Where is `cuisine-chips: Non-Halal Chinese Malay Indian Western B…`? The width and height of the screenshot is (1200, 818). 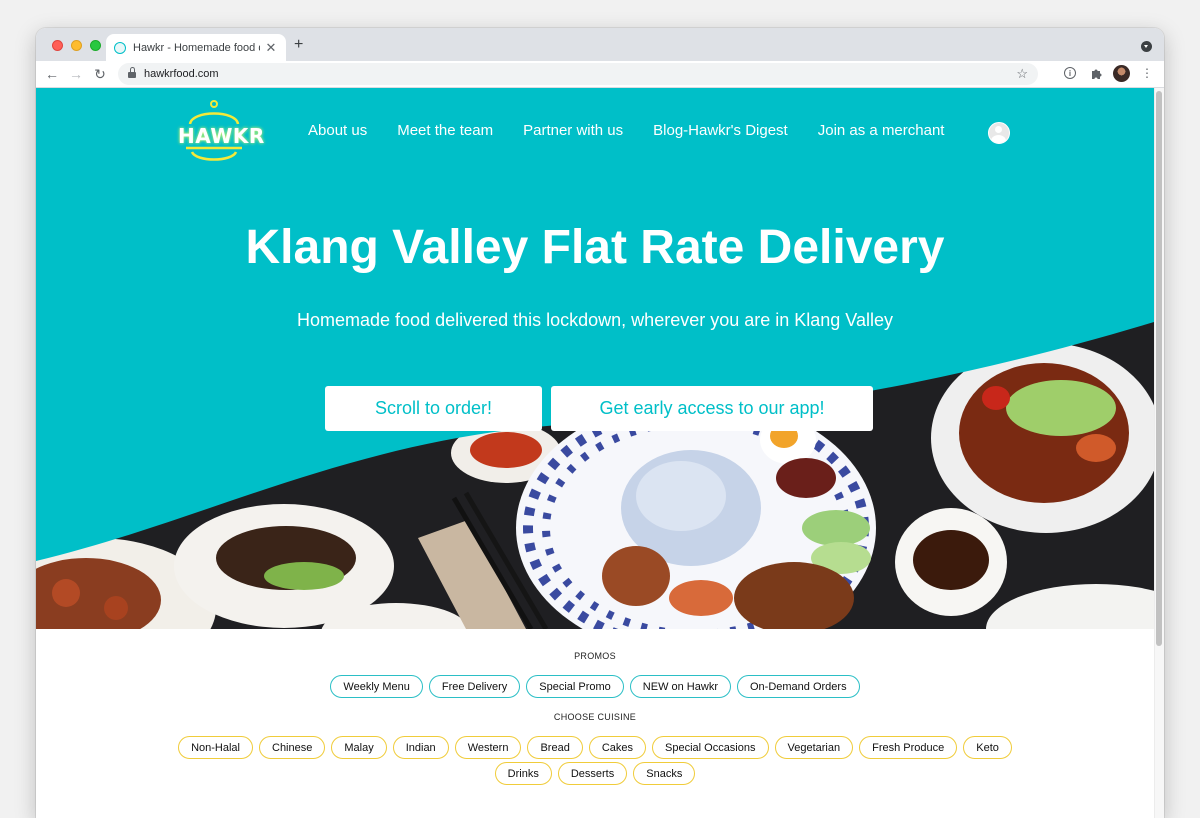 cuisine-chips: Non-Halal Chinese Malay Indian Western B… is located at coordinates (595, 760).